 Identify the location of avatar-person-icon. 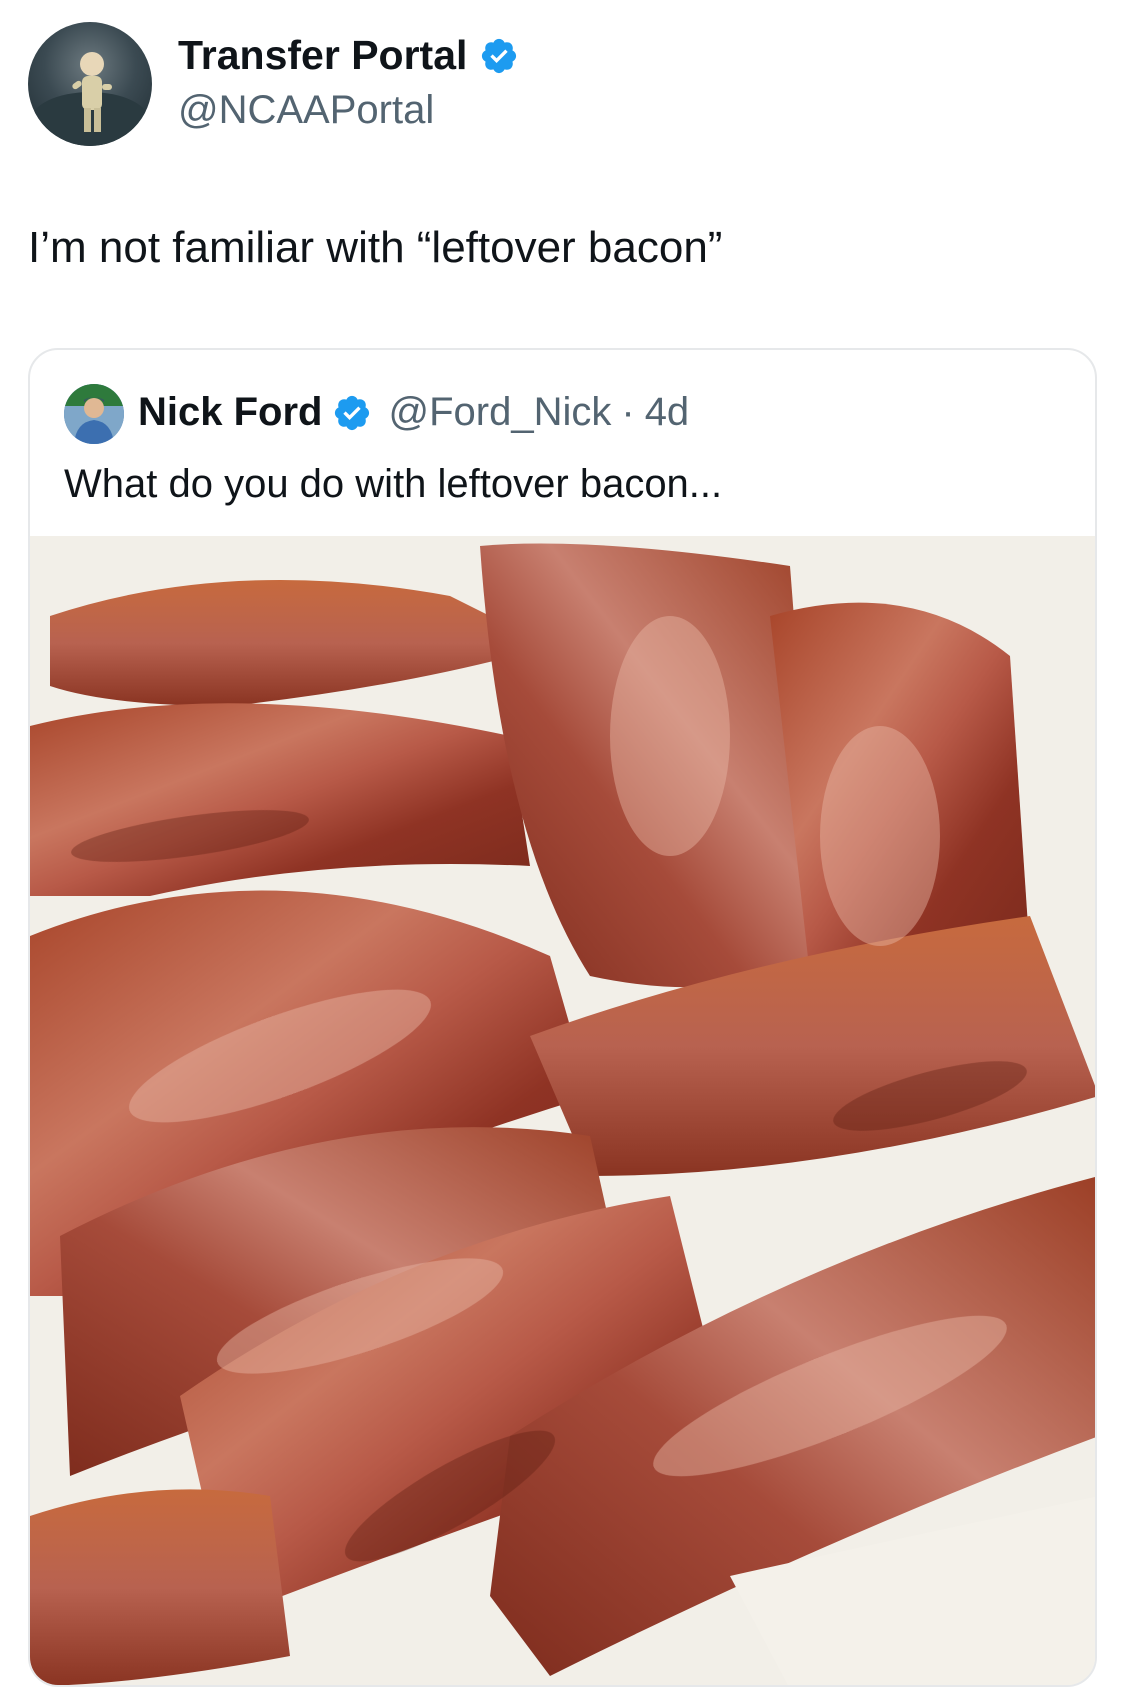
(94, 414).